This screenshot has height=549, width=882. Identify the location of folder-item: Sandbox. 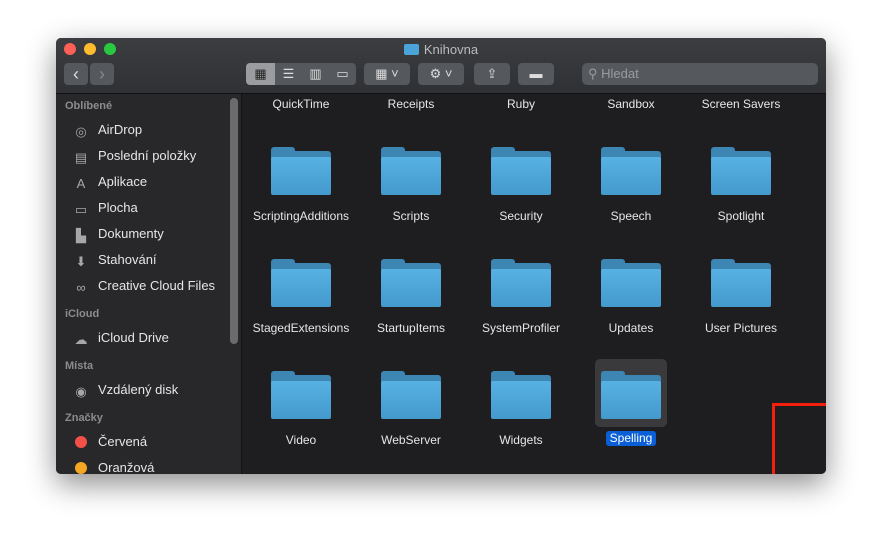
(631, 104).